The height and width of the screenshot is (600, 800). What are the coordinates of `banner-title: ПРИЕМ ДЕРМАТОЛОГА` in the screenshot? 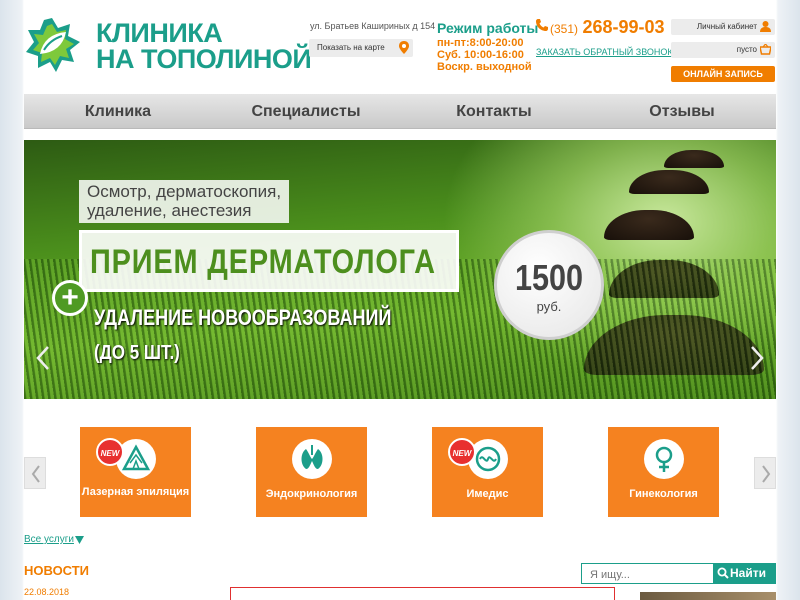 It's located at (263, 262).